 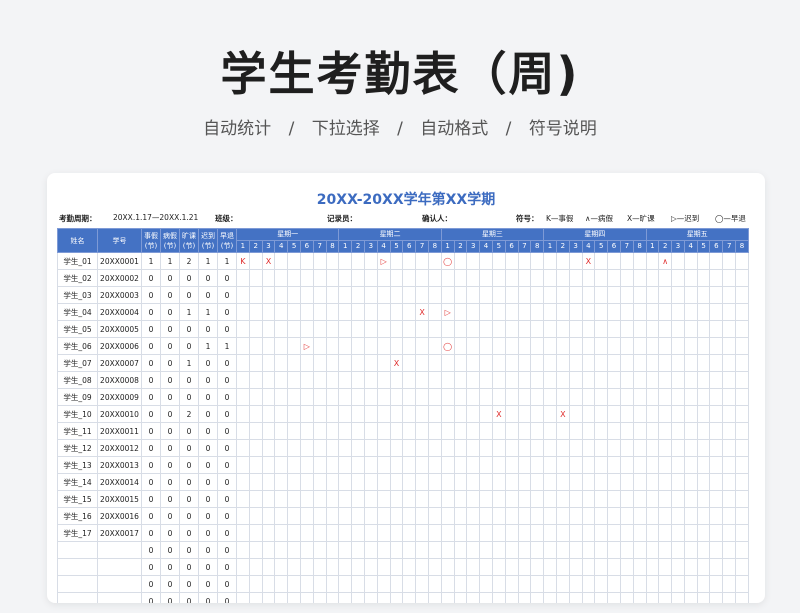 What do you see at coordinates (119, 295) in the screenshot?
I see `student-id-cell: 20XX0003` at bounding box center [119, 295].